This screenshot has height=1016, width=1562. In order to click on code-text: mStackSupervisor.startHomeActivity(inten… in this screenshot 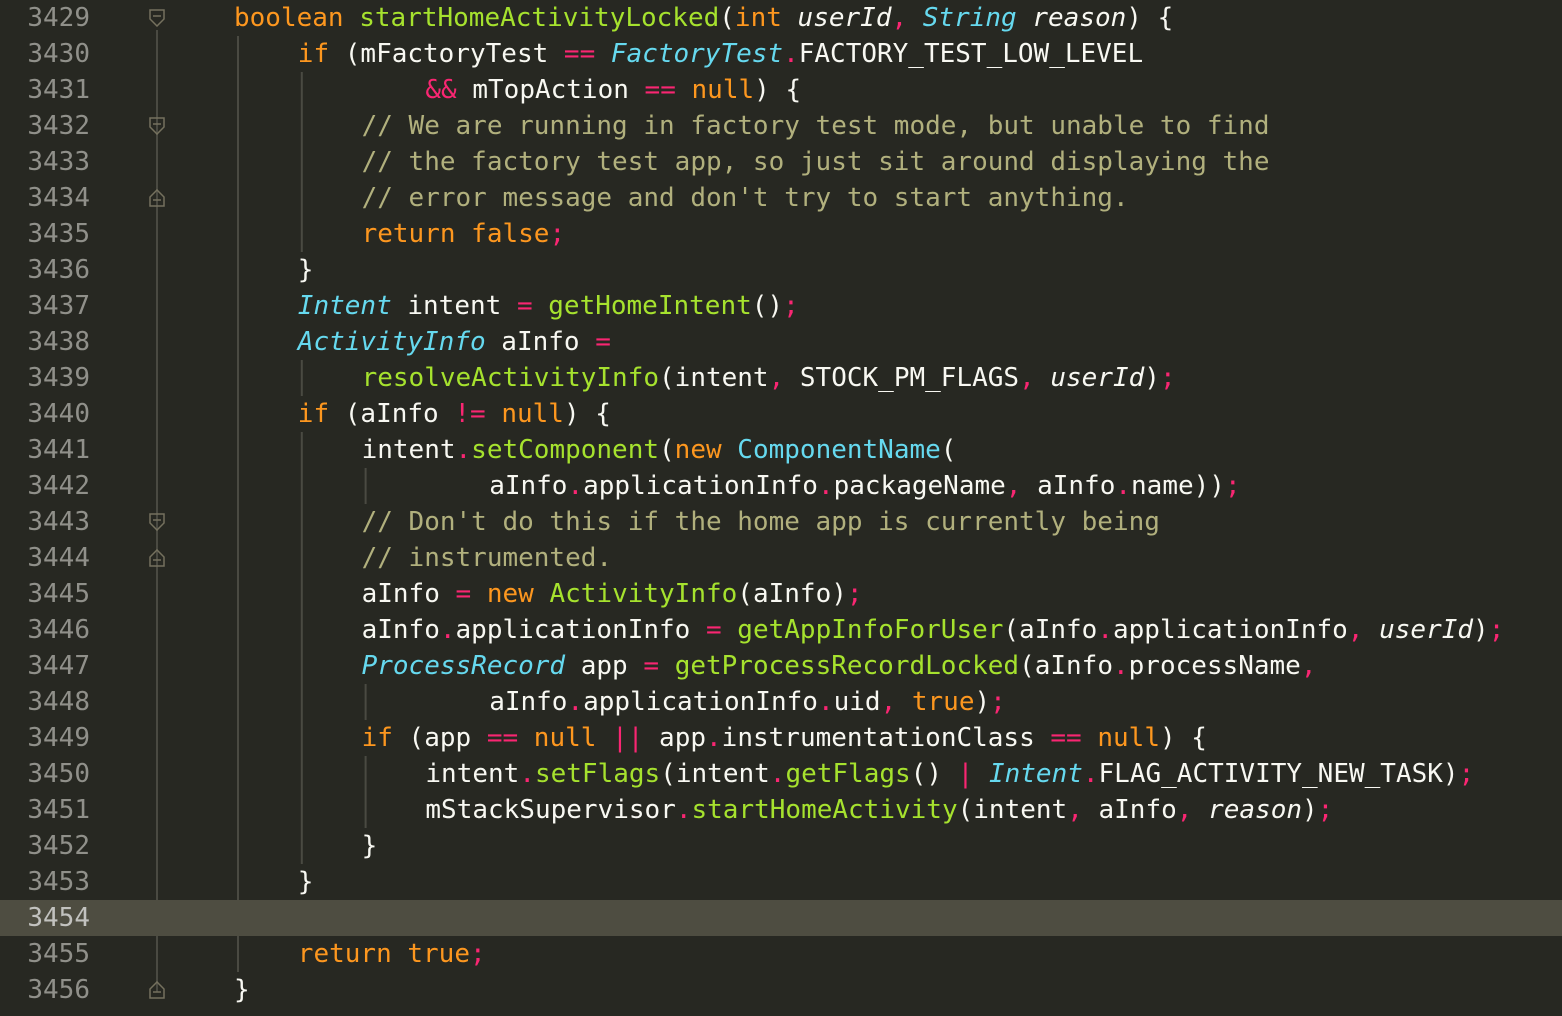, I will do `click(879, 810)`.